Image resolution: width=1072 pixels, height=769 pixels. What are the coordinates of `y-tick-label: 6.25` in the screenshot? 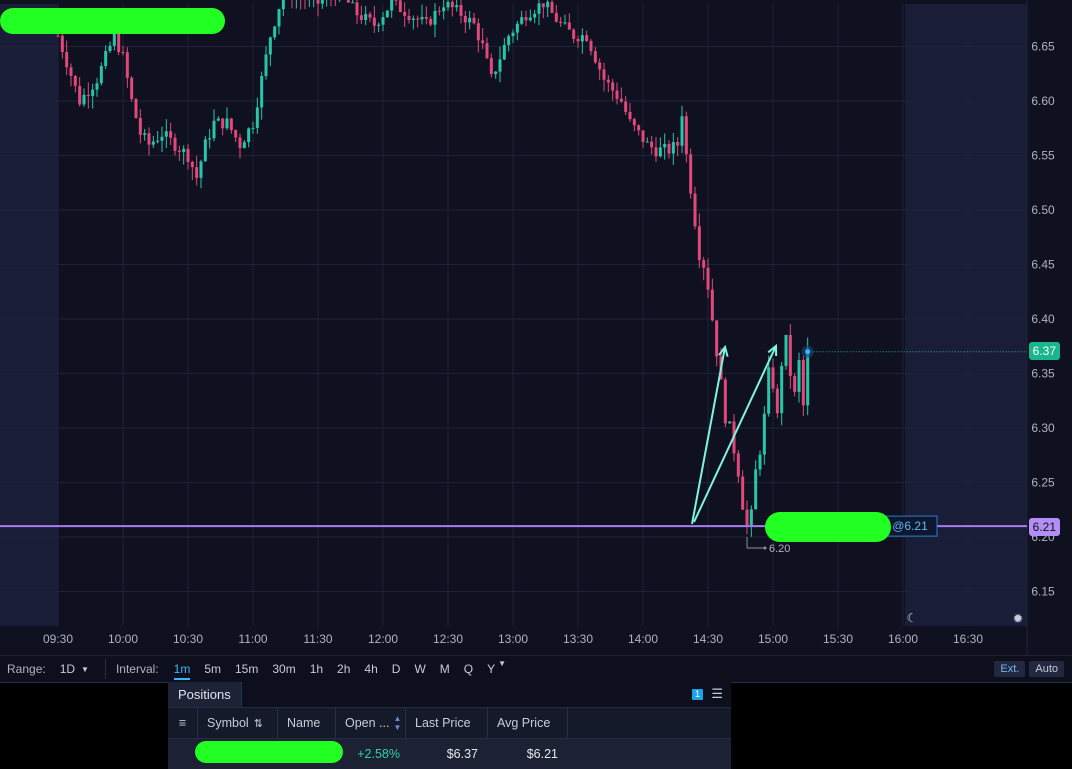 It's located at (1043, 483).